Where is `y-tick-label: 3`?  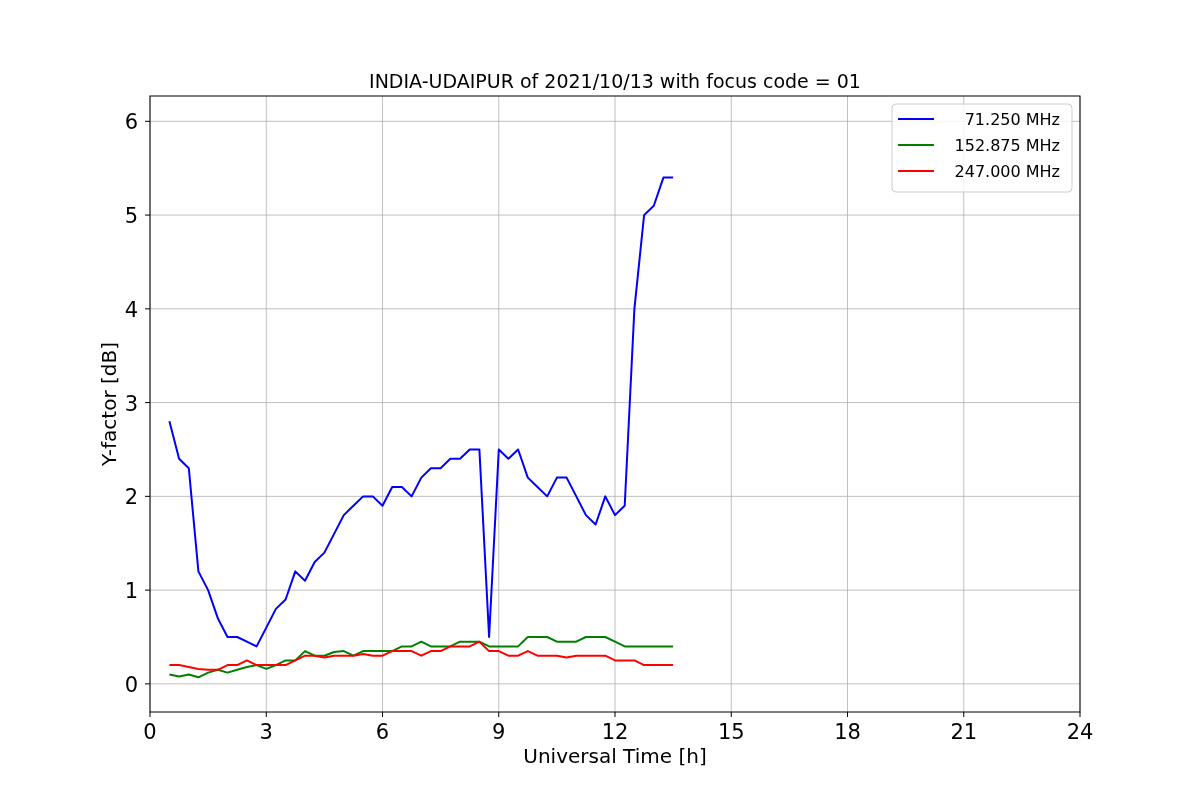 y-tick-label: 3 is located at coordinates (131, 403).